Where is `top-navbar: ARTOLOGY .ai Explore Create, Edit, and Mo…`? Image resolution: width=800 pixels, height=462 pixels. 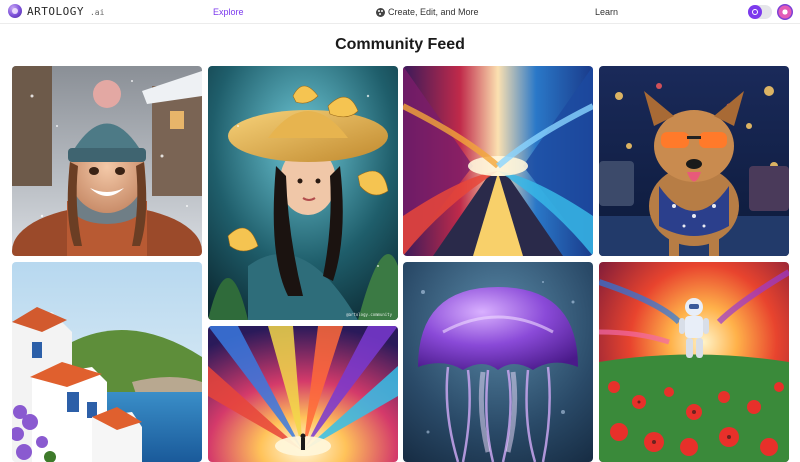 top-navbar: ARTOLOGY .ai Explore Create, Edit, and Mo… is located at coordinates (400, 12).